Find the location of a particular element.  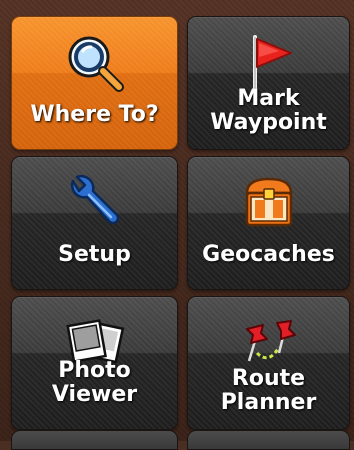

route-planner-button: Route Planner is located at coordinates (268, 363).